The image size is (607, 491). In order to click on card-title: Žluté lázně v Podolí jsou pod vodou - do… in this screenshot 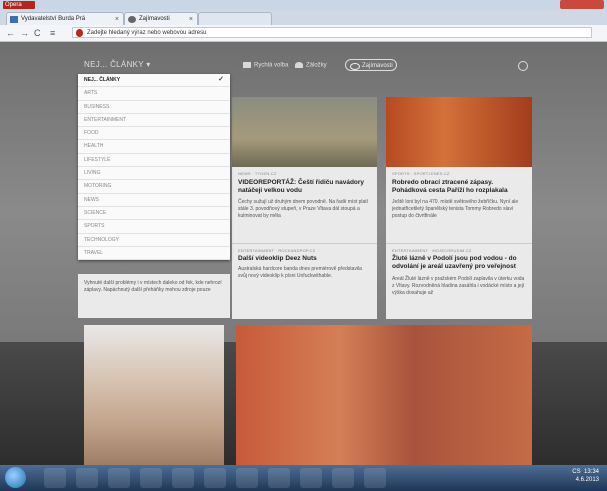, I will do `click(459, 263)`.